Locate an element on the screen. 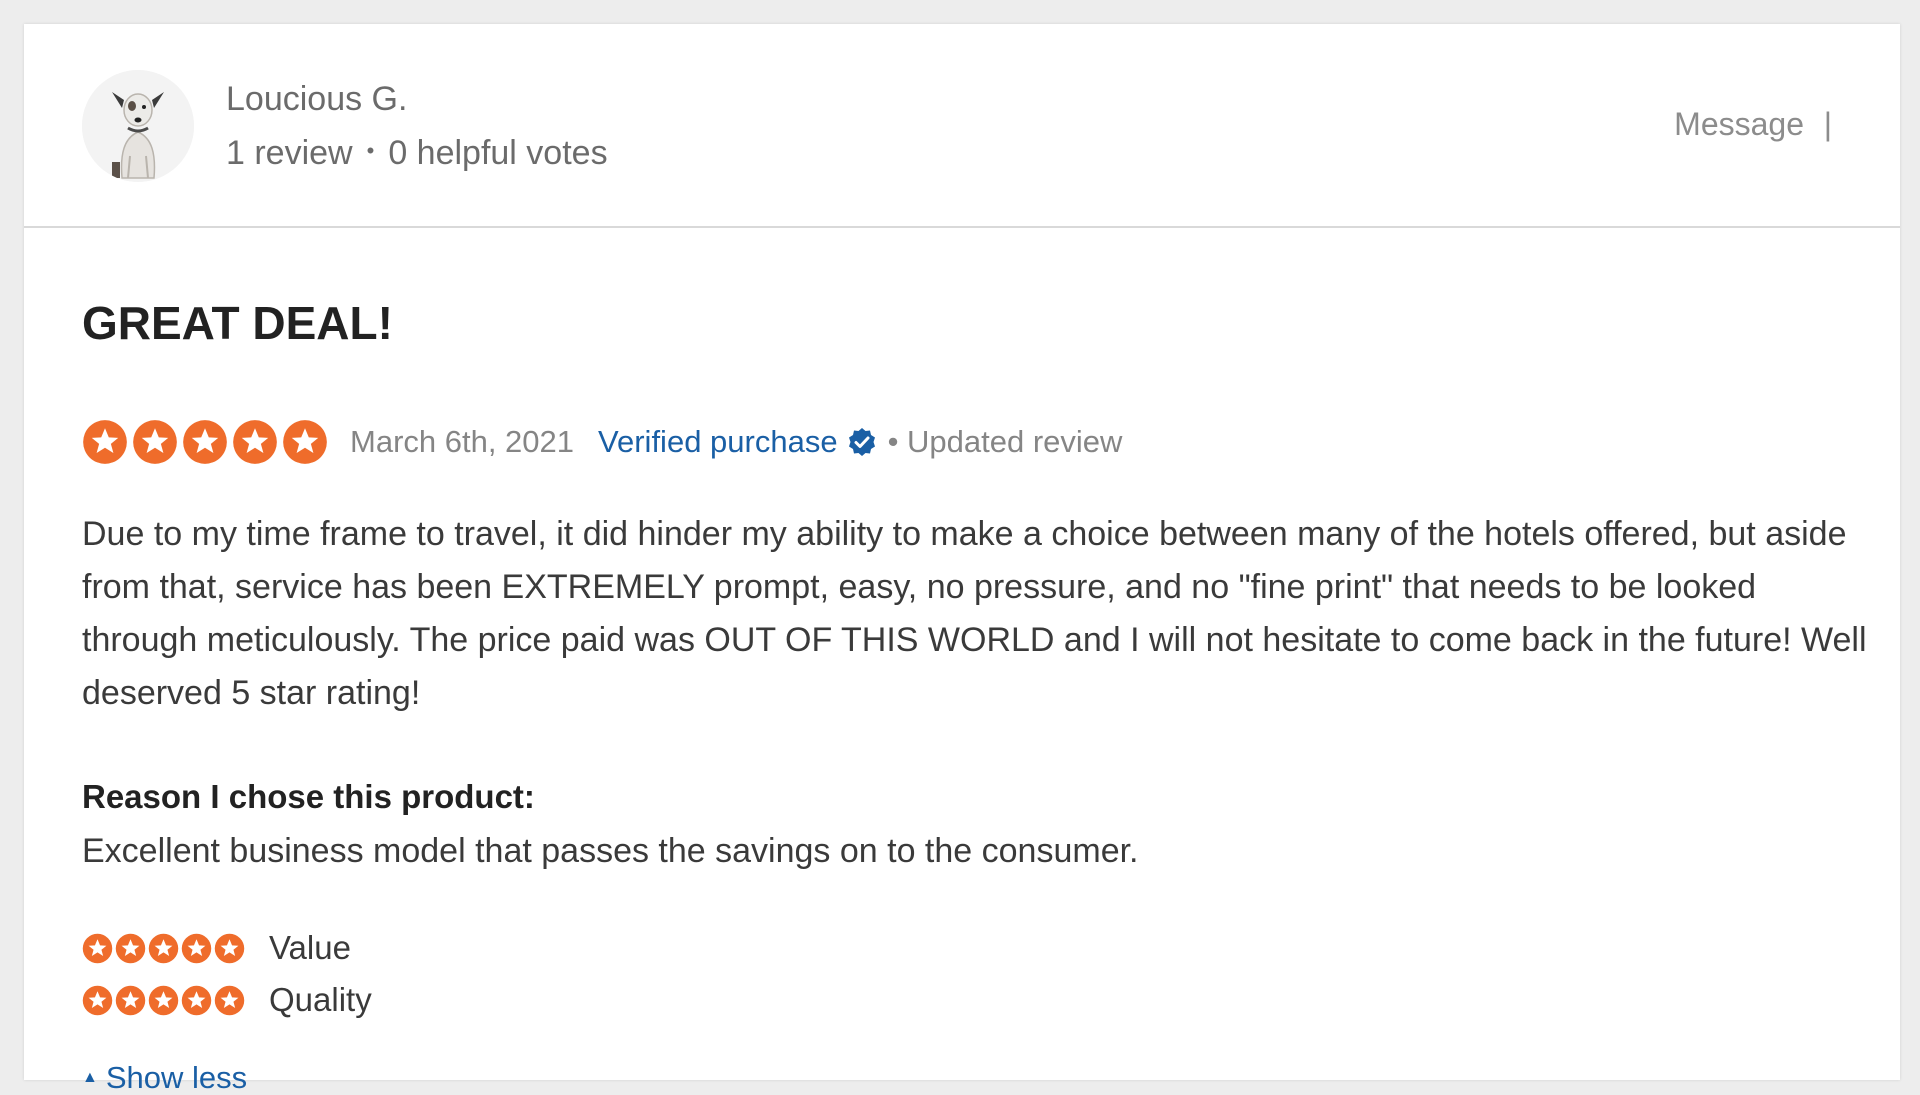 This screenshot has width=1920, height=1095. overall-rating-stars is located at coordinates (207, 442).